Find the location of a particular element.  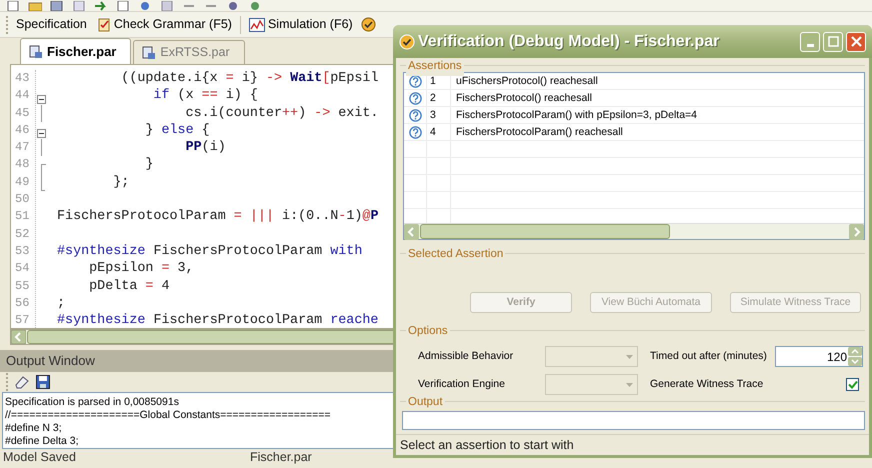

code-line: pDelta = 4 is located at coordinates (129, 286).